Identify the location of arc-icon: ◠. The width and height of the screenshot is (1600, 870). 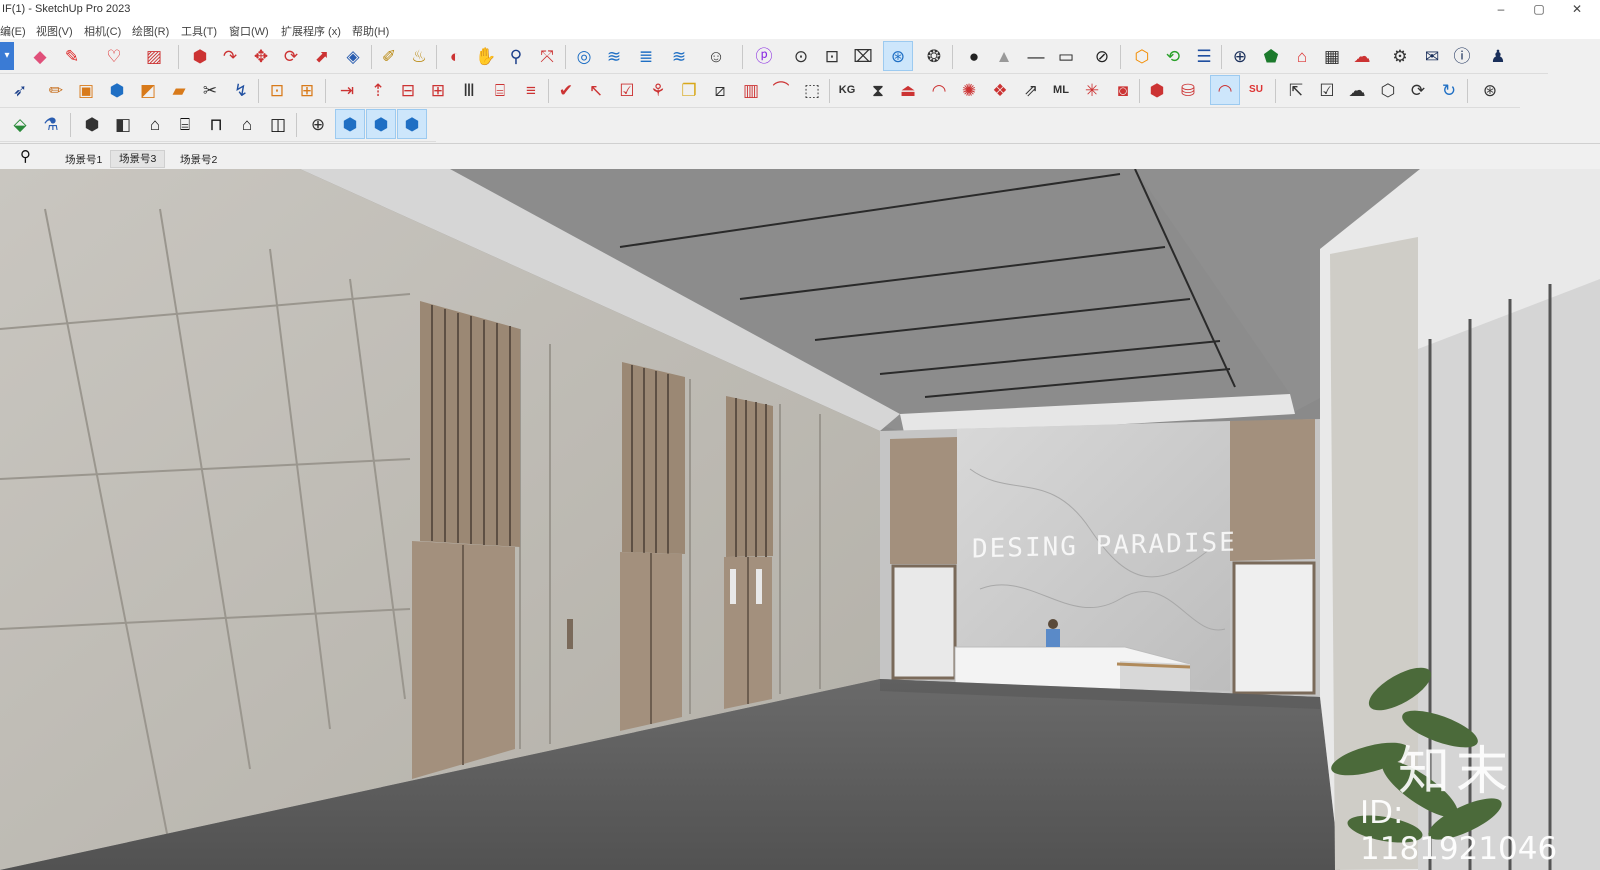
(939, 90).